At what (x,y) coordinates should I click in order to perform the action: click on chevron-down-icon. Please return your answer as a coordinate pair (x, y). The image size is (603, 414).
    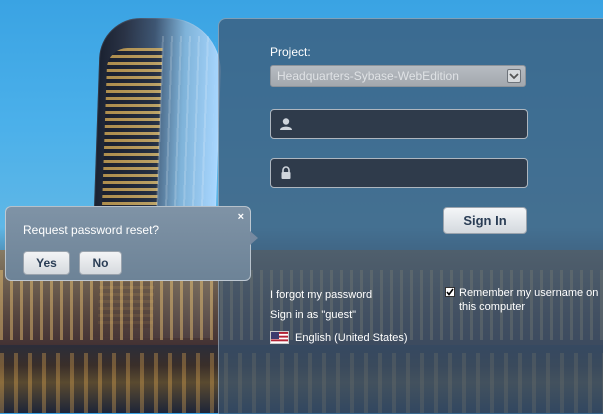
    Looking at the image, I should click on (514, 76).